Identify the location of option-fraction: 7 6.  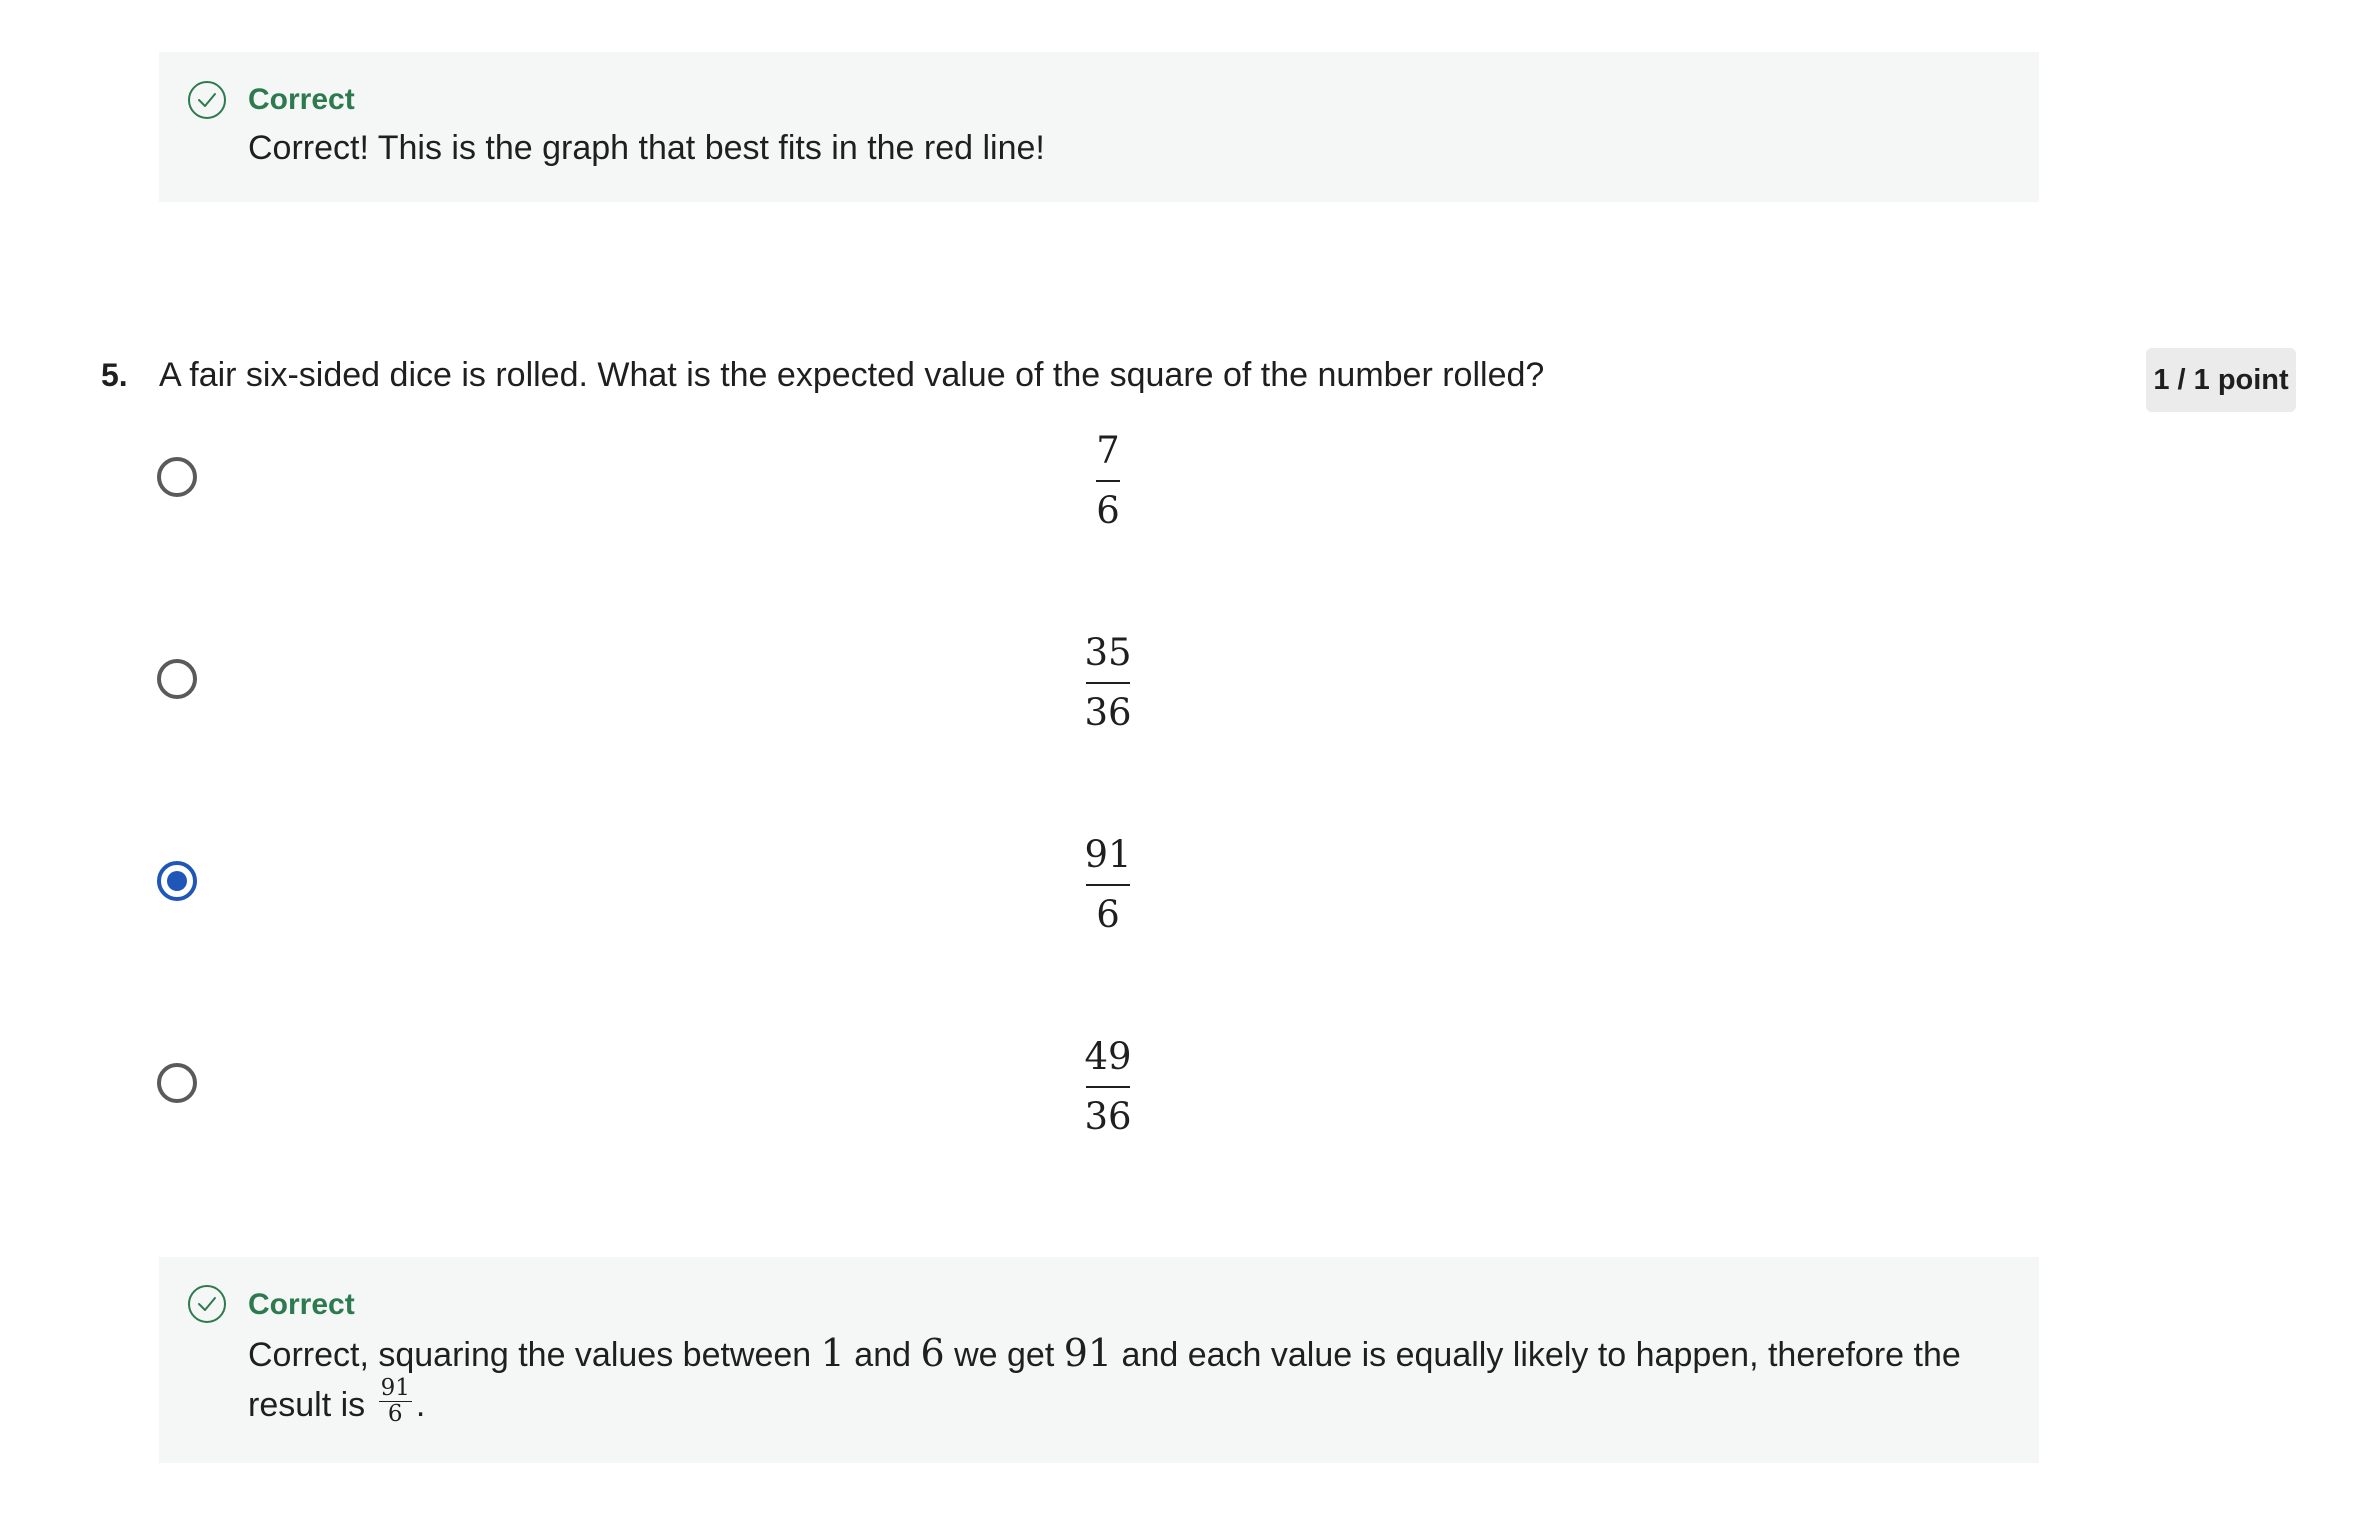
(1108, 481).